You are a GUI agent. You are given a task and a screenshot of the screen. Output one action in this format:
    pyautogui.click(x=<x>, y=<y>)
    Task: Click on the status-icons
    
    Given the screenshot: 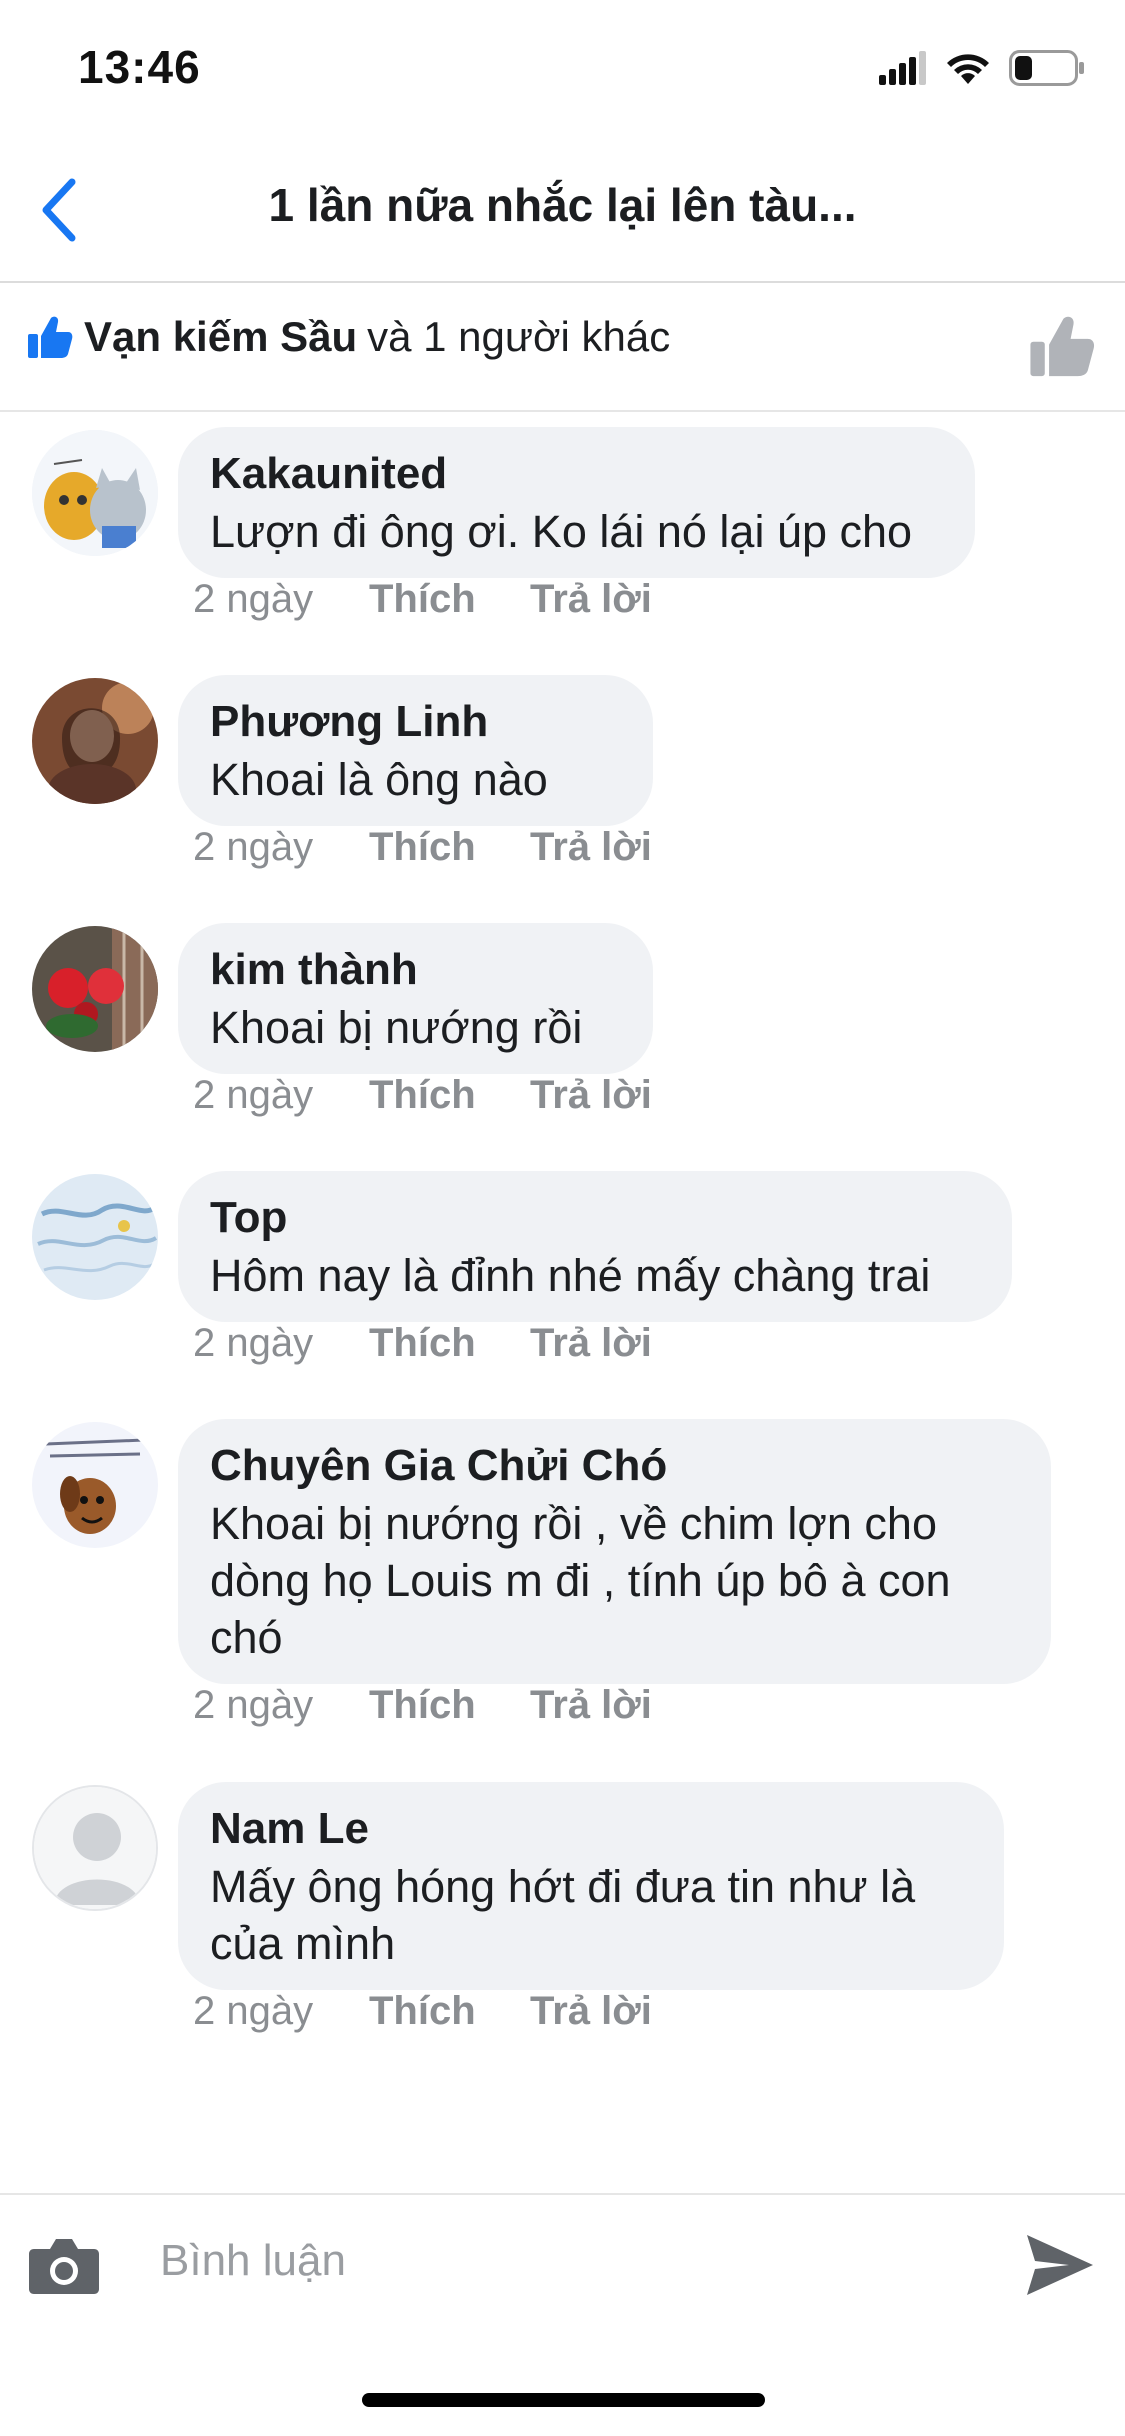 What is the action you would take?
    pyautogui.click(x=982, y=68)
    